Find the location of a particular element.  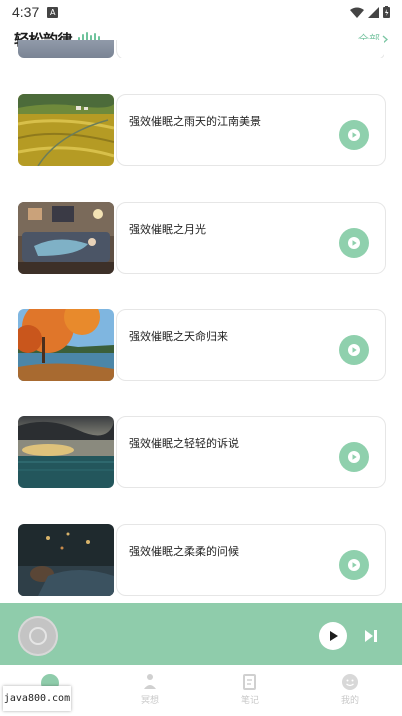

list-card: 强效催眠之月光 is located at coordinates (251, 238).